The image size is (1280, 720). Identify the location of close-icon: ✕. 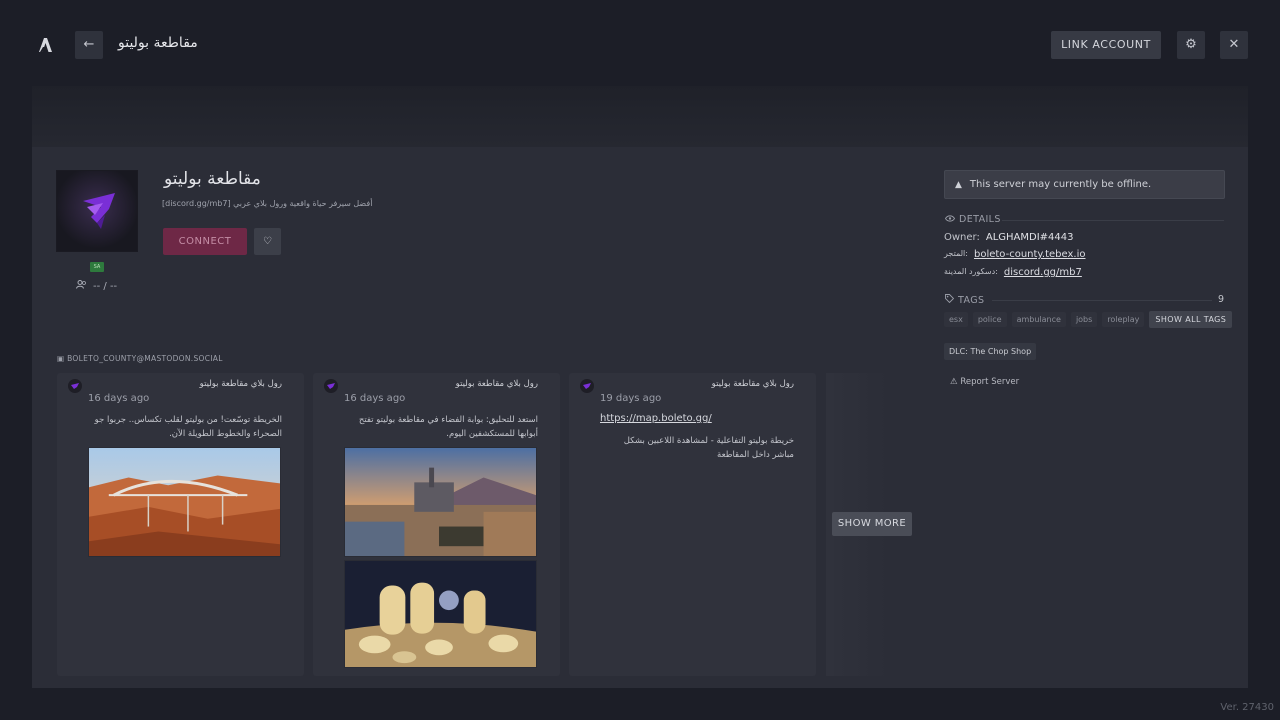
(1234, 44).